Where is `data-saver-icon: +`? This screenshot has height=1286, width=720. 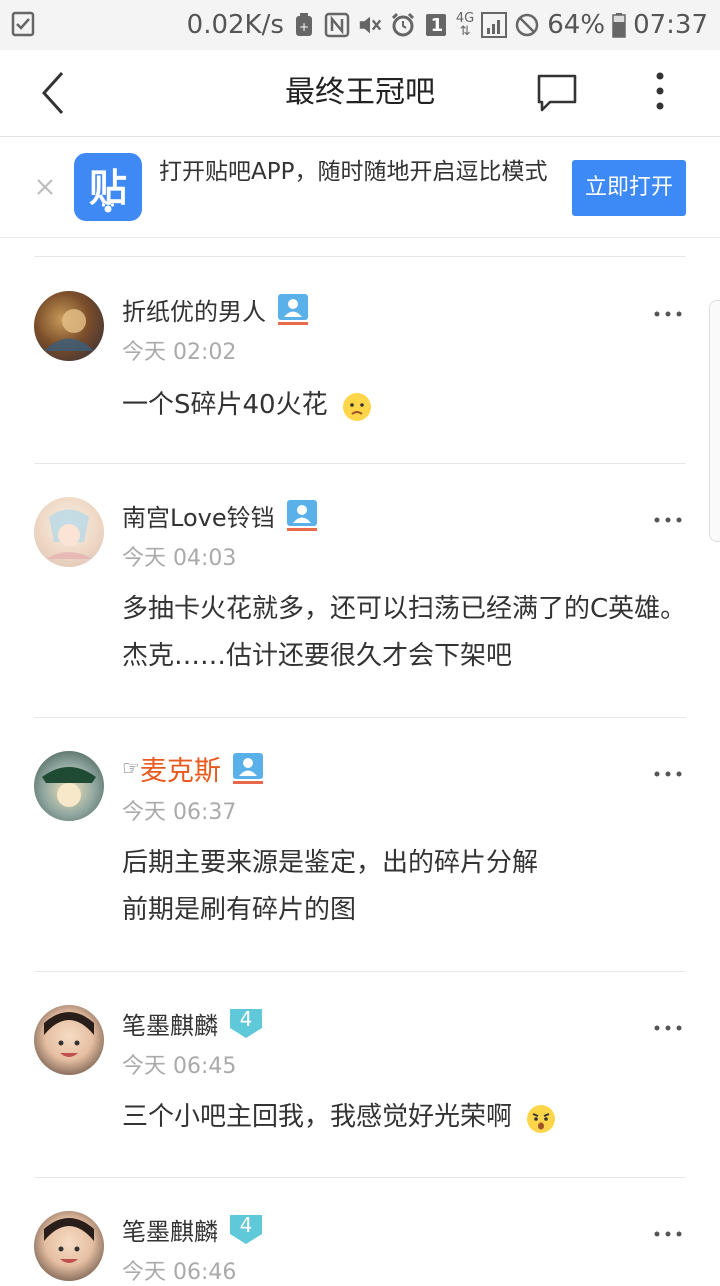 data-saver-icon: + is located at coordinates (304, 25).